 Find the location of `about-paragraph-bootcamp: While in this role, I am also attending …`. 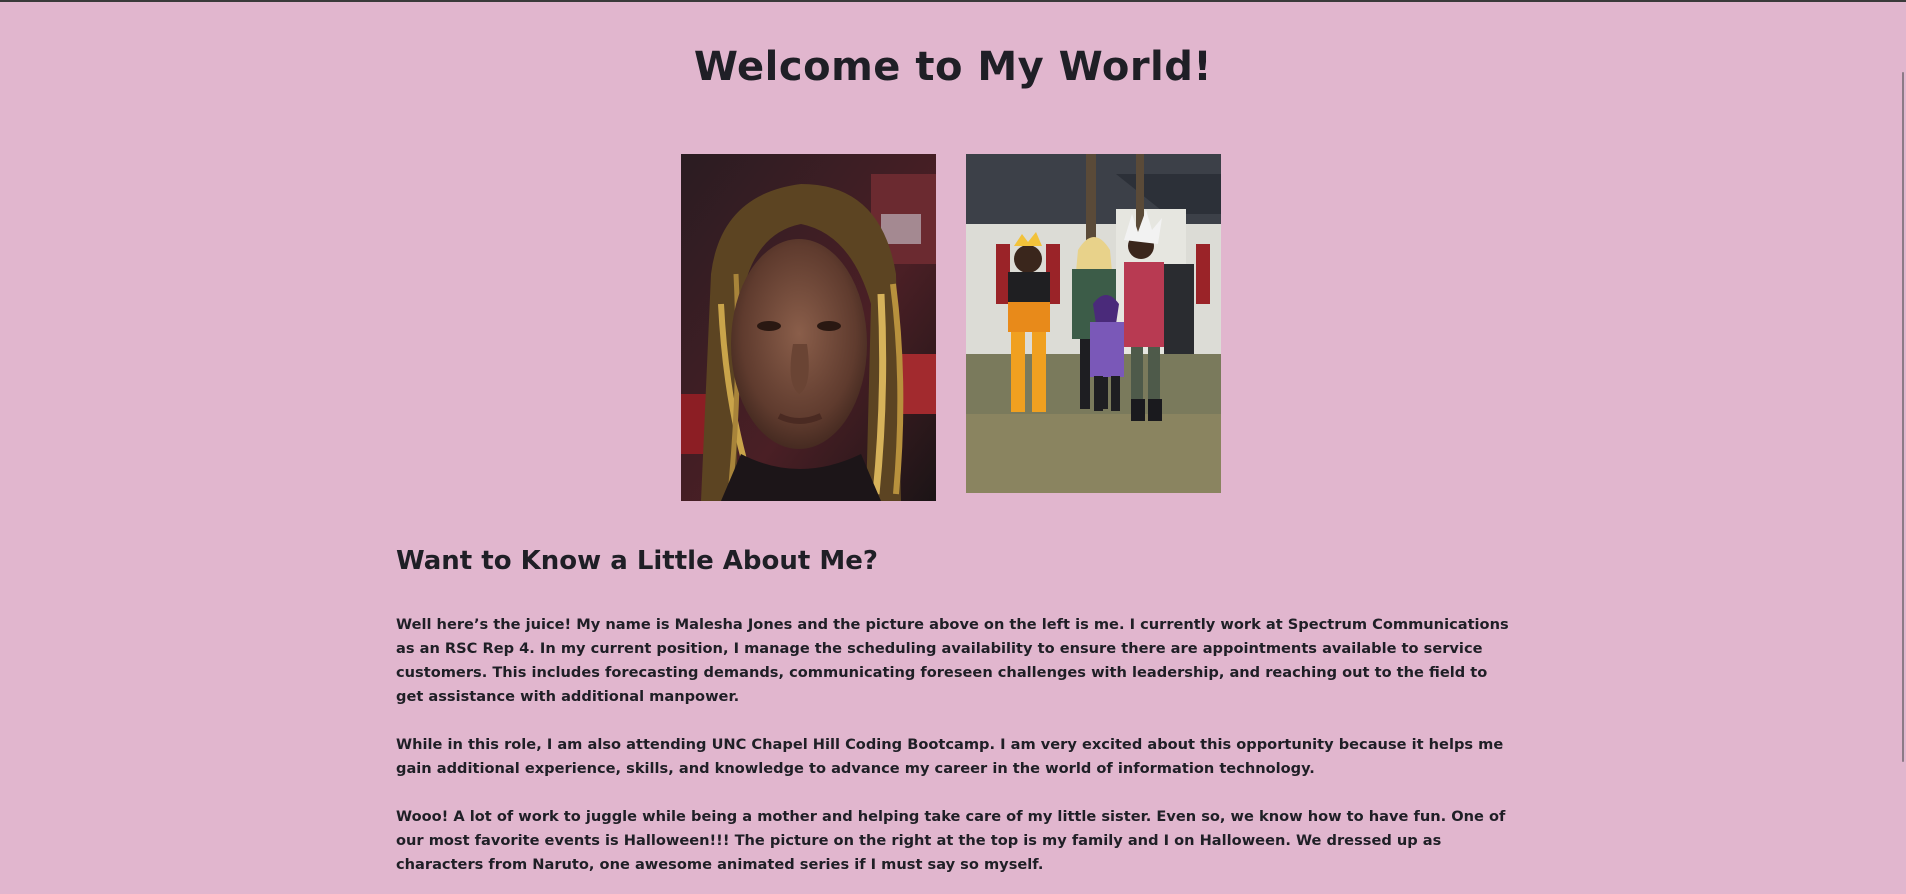

about-paragraph-bootcamp: While in this role, I am also attending … is located at coordinates (950, 756).